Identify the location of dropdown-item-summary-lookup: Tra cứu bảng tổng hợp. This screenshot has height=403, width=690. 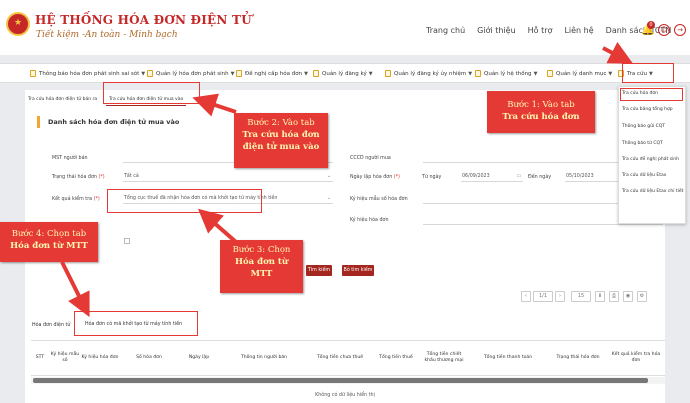
(647, 109).